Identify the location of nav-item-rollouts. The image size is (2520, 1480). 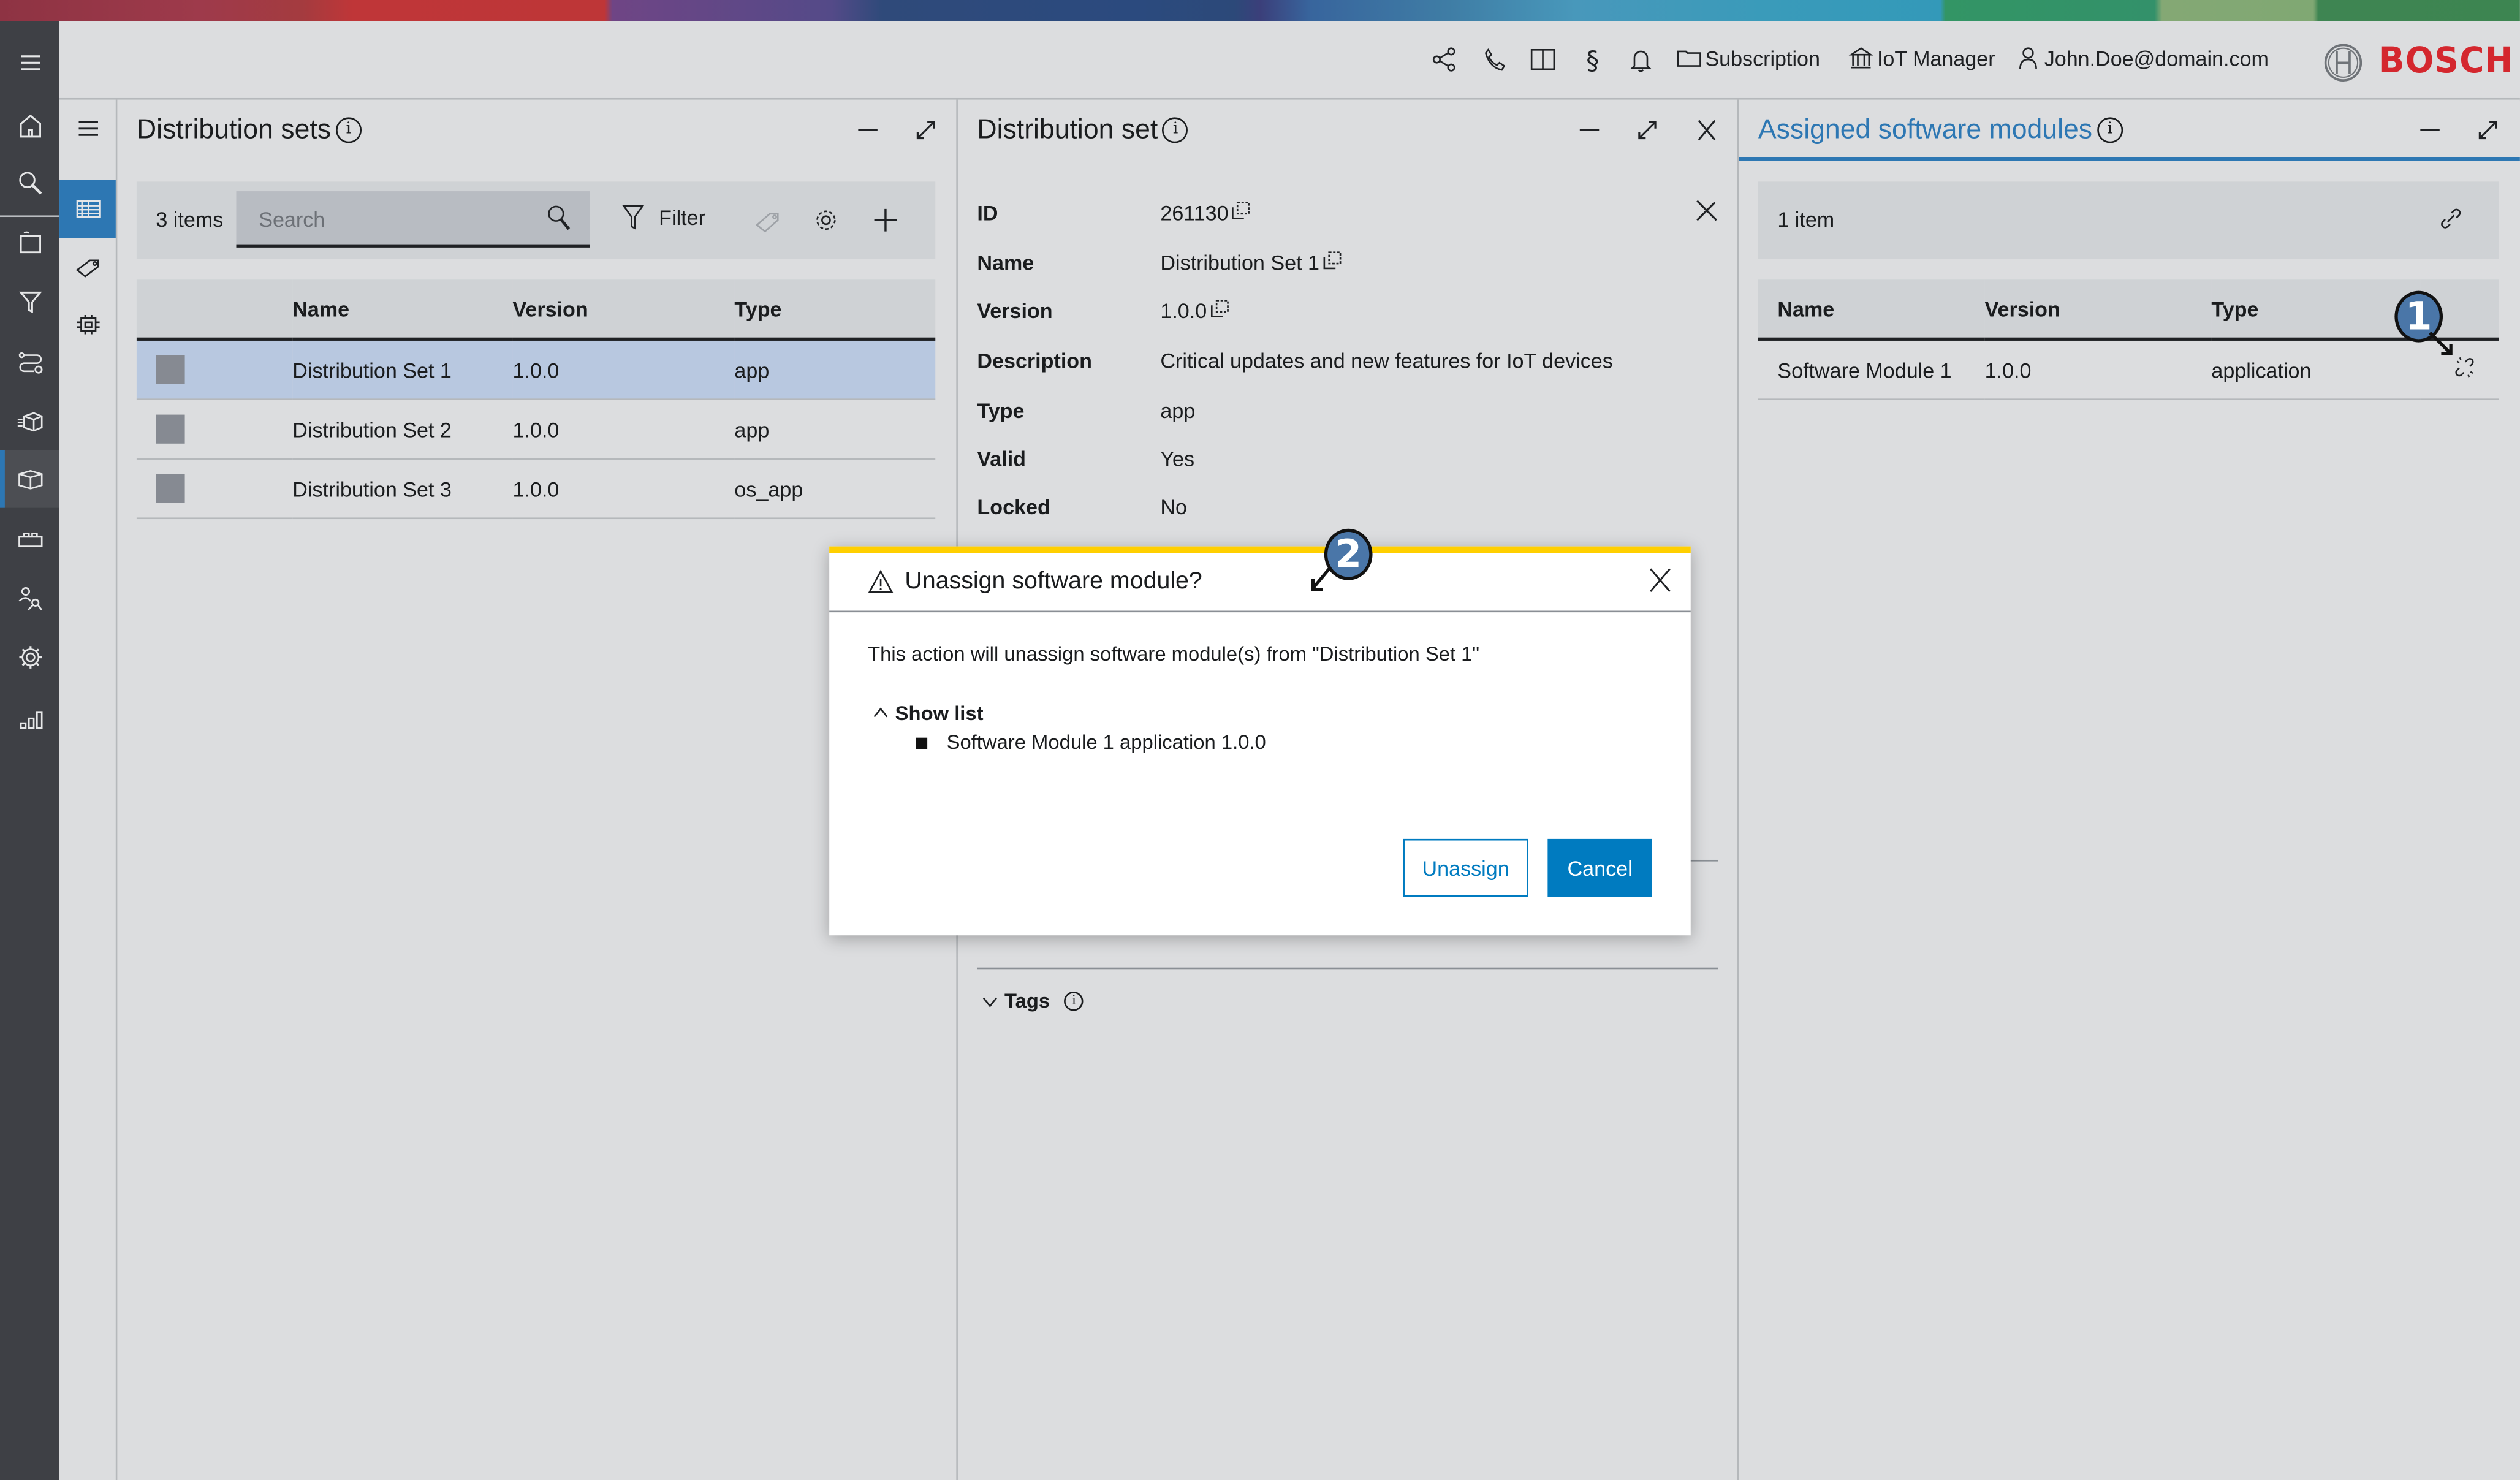
(29, 362).